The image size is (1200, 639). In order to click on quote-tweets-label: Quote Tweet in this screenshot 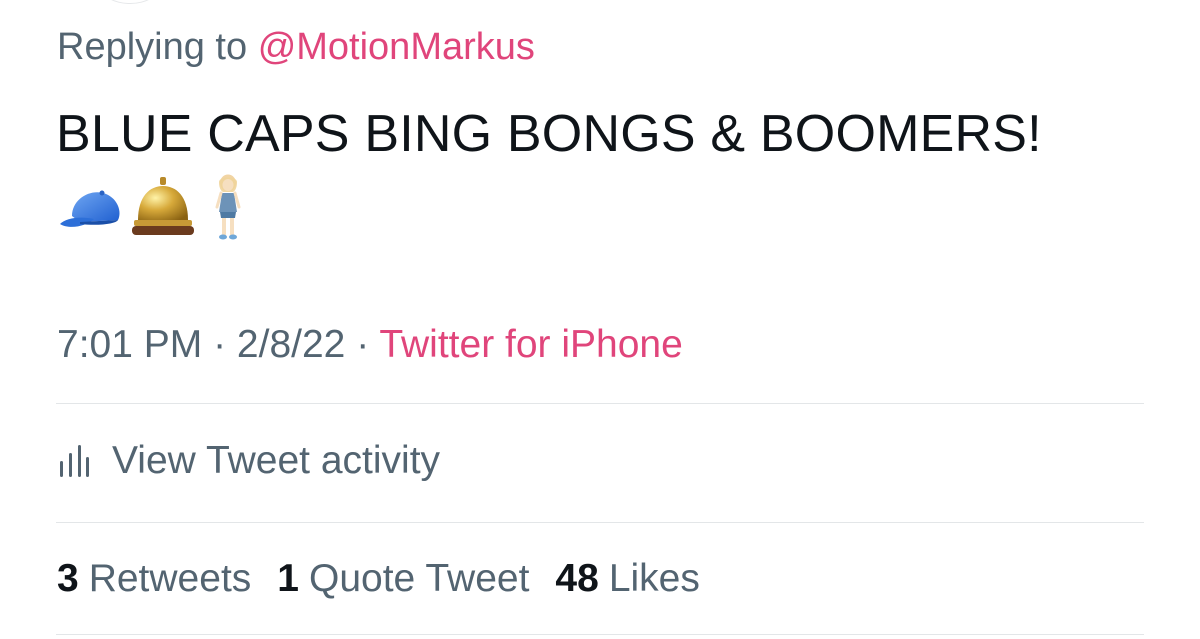, I will do `click(419, 578)`.